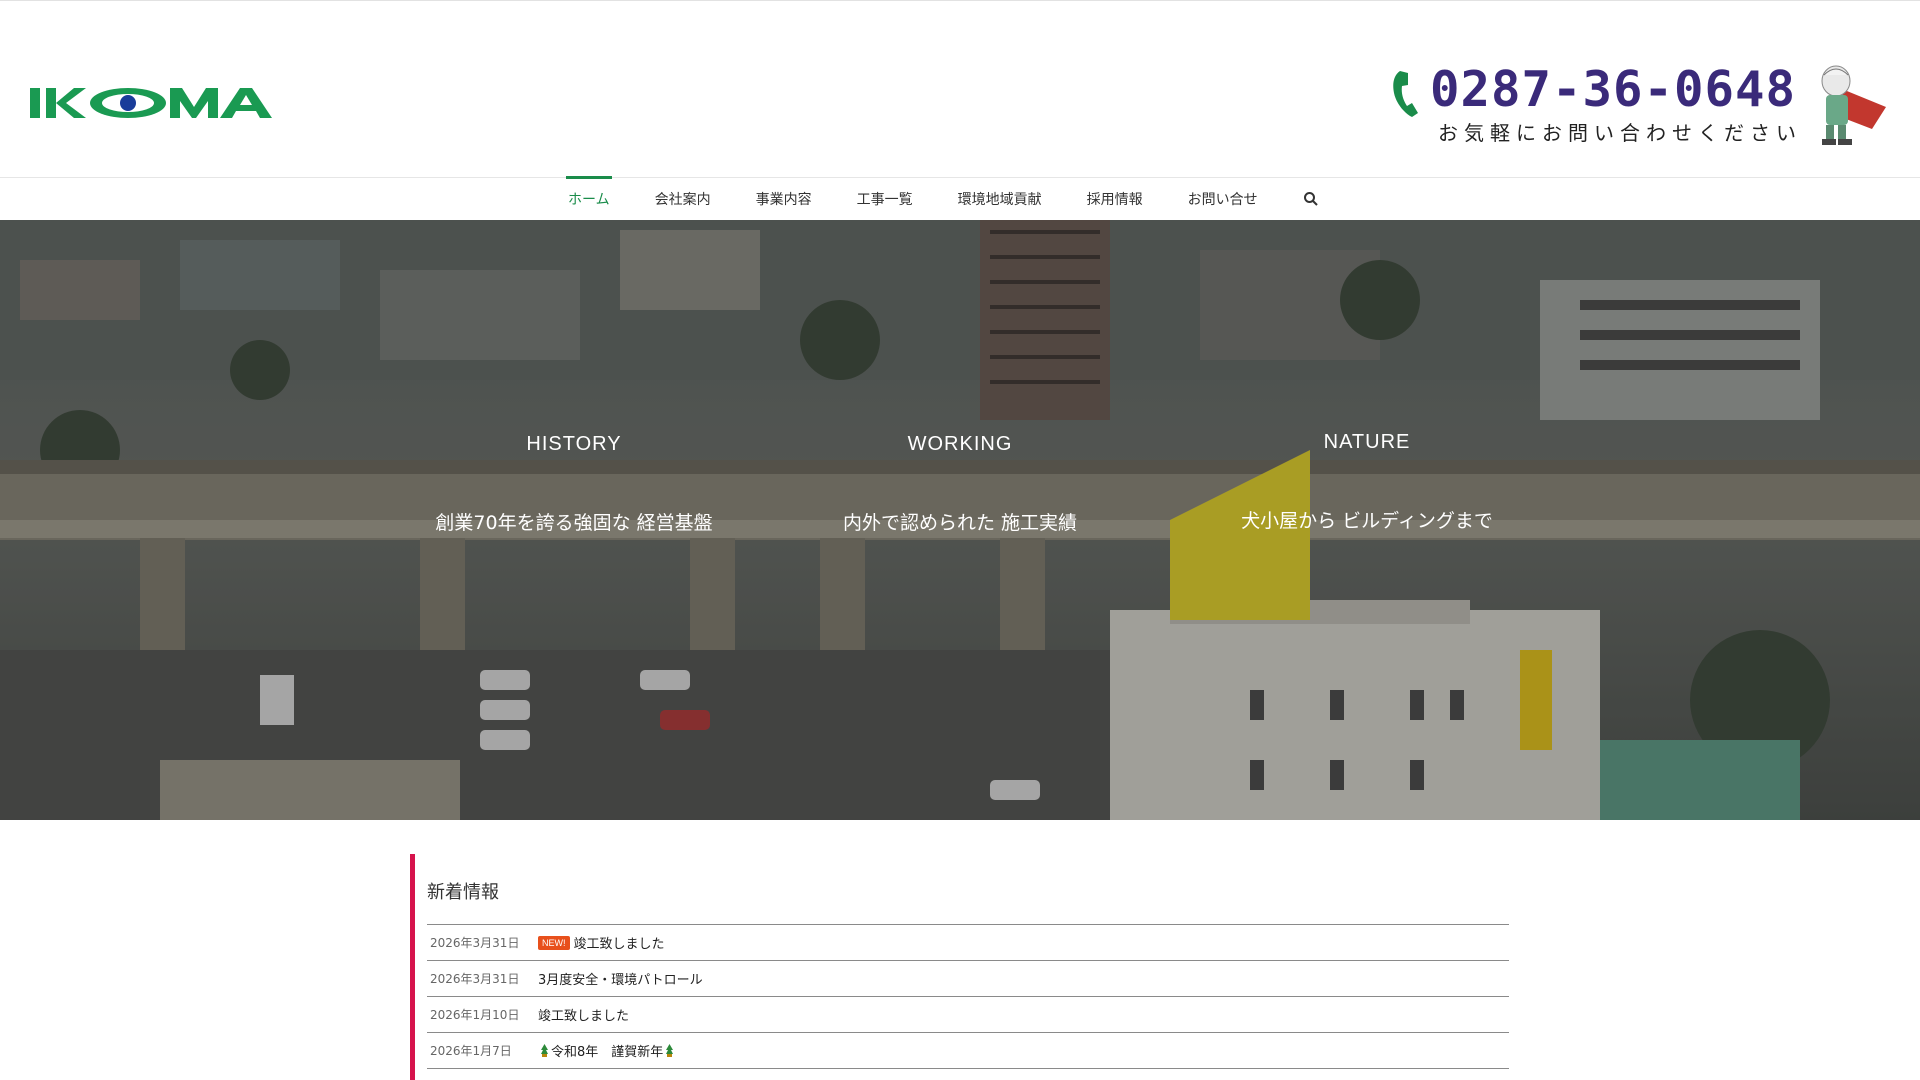 This screenshot has height=1080, width=1920. Describe the element at coordinates (554, 942) in the screenshot. I see `new-badge: NEW!` at that location.